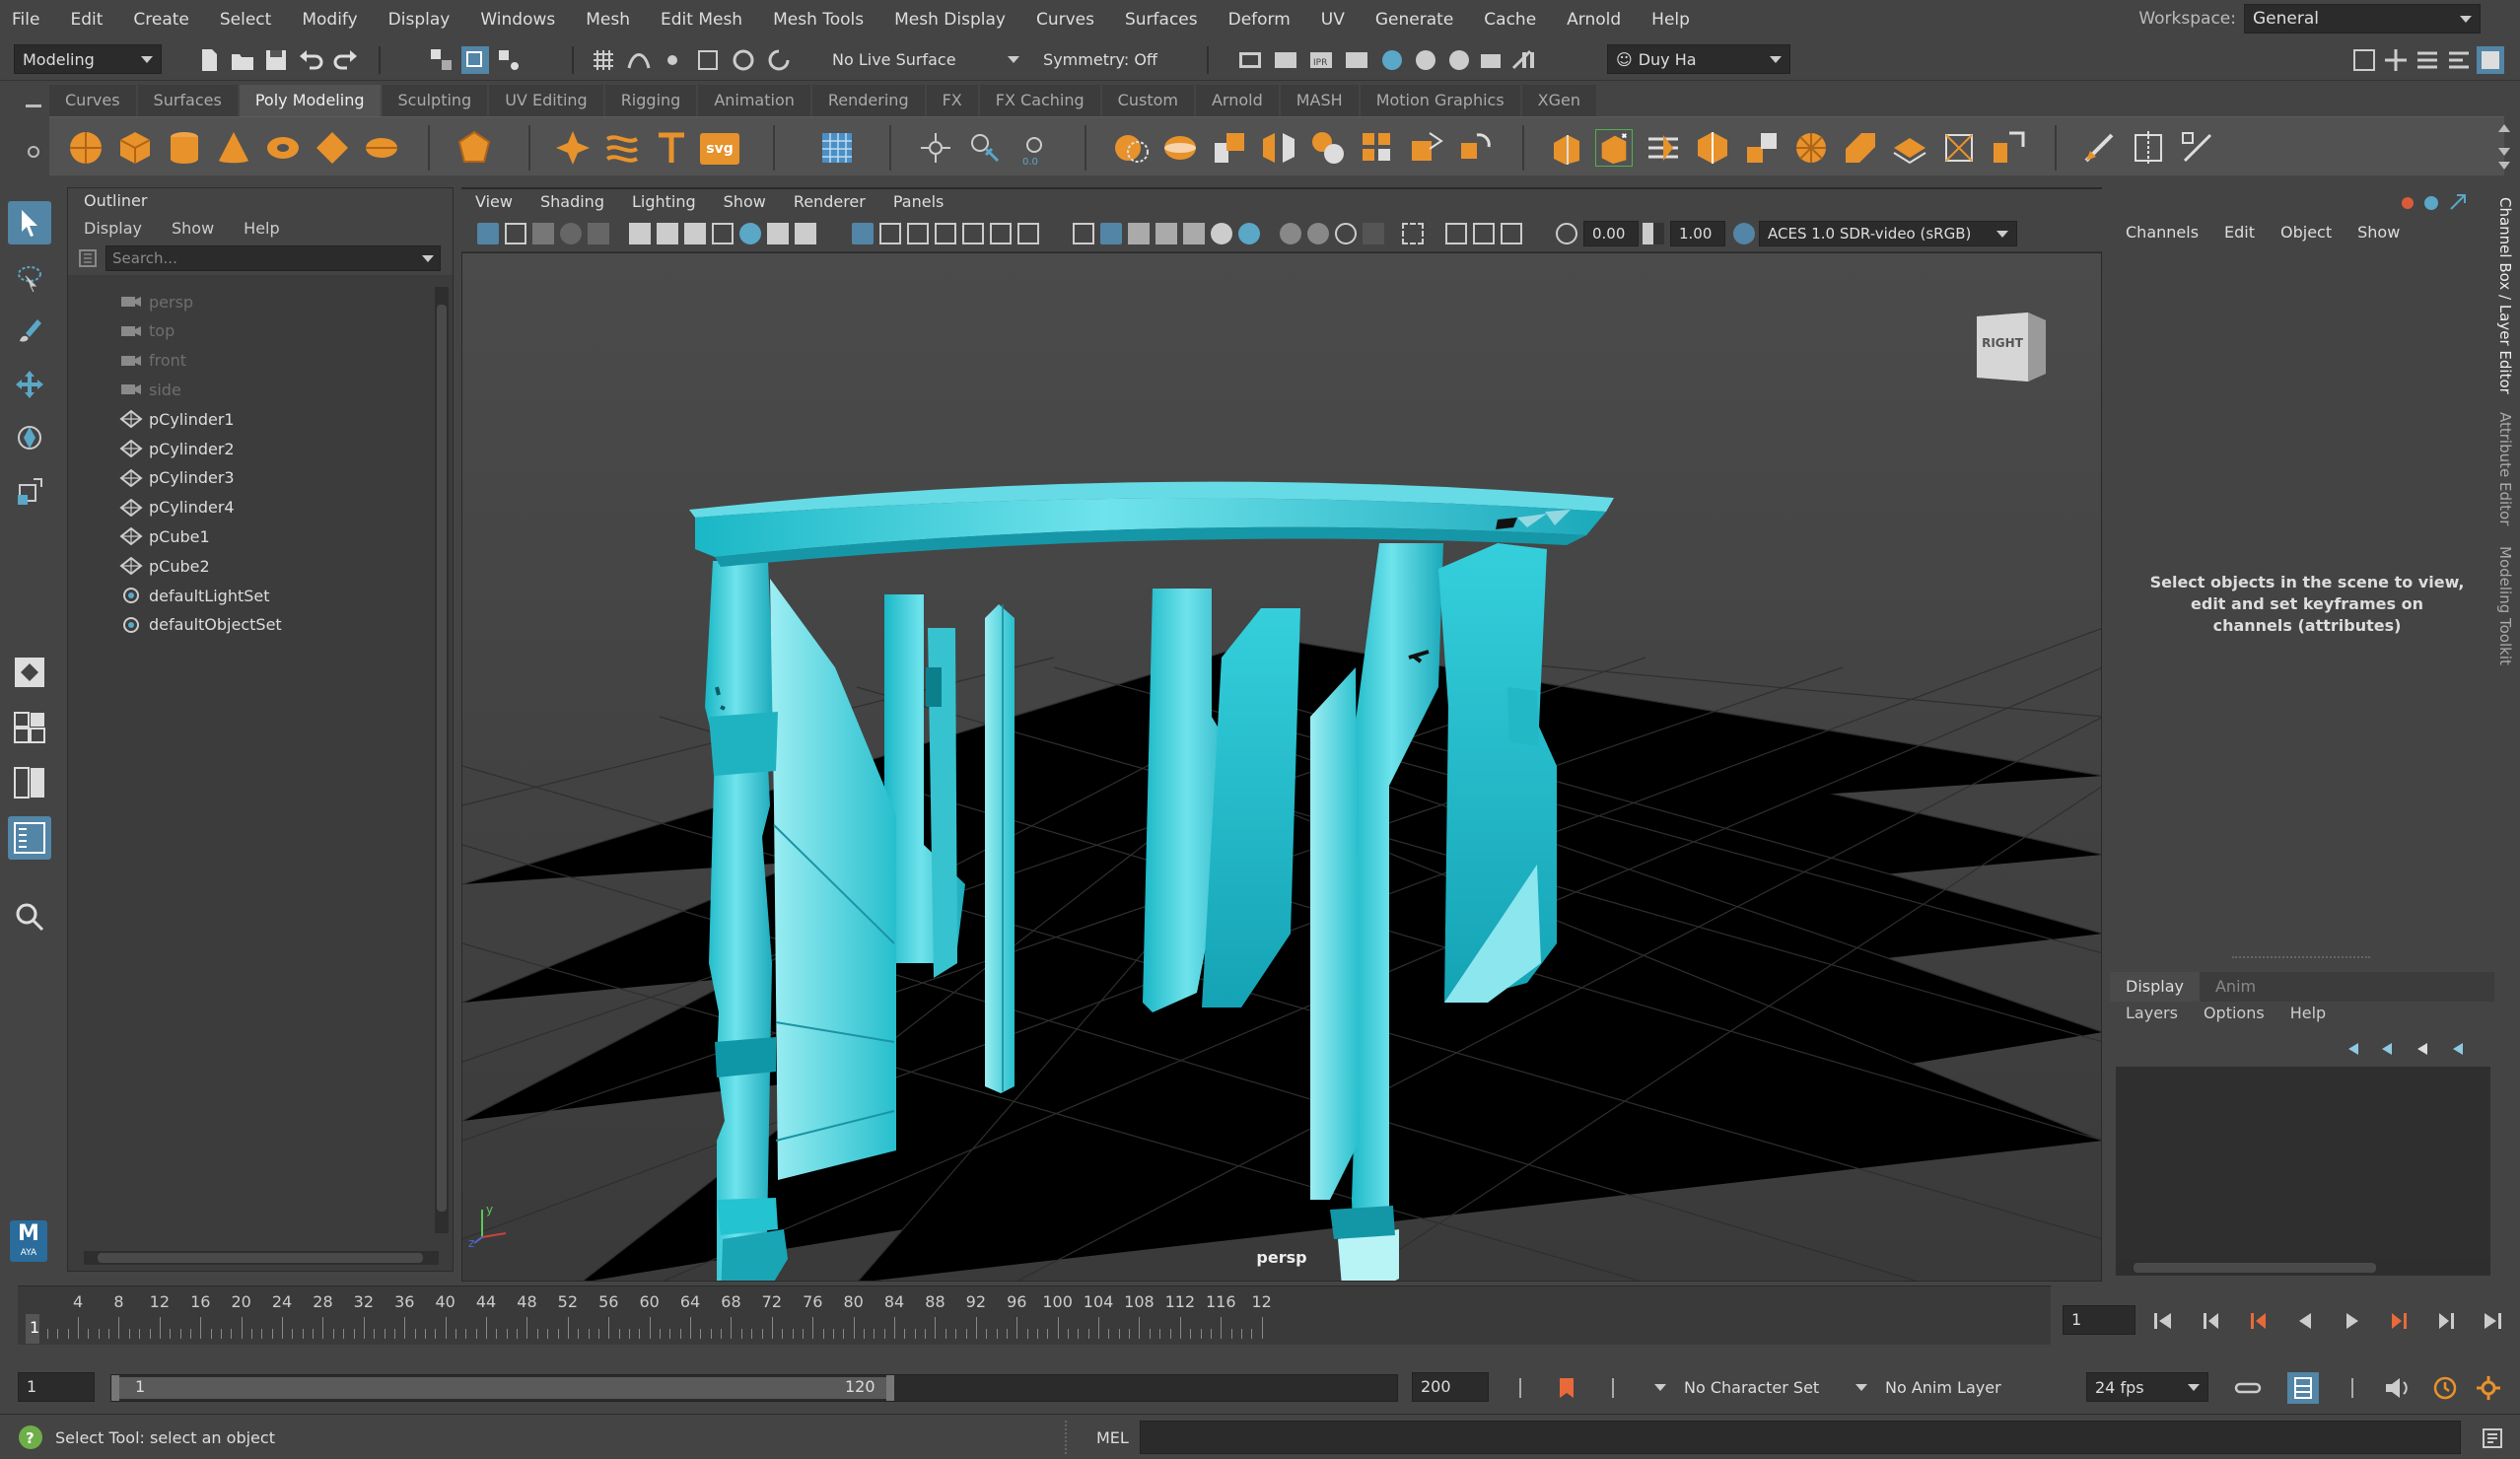 Image resolution: width=2520 pixels, height=1459 pixels. I want to click on bridge-icon, so click(1614, 148).